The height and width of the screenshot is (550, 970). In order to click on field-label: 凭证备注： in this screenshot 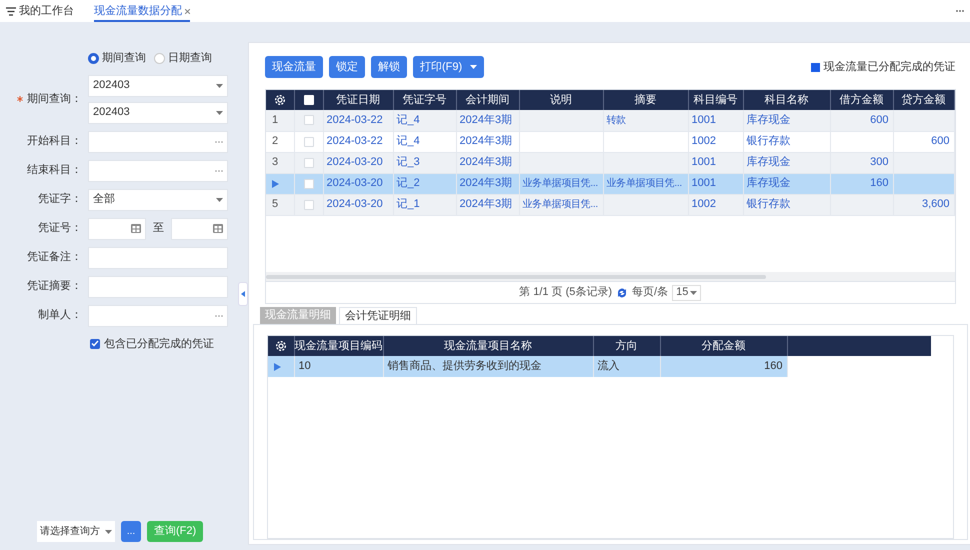, I will do `click(54, 258)`.